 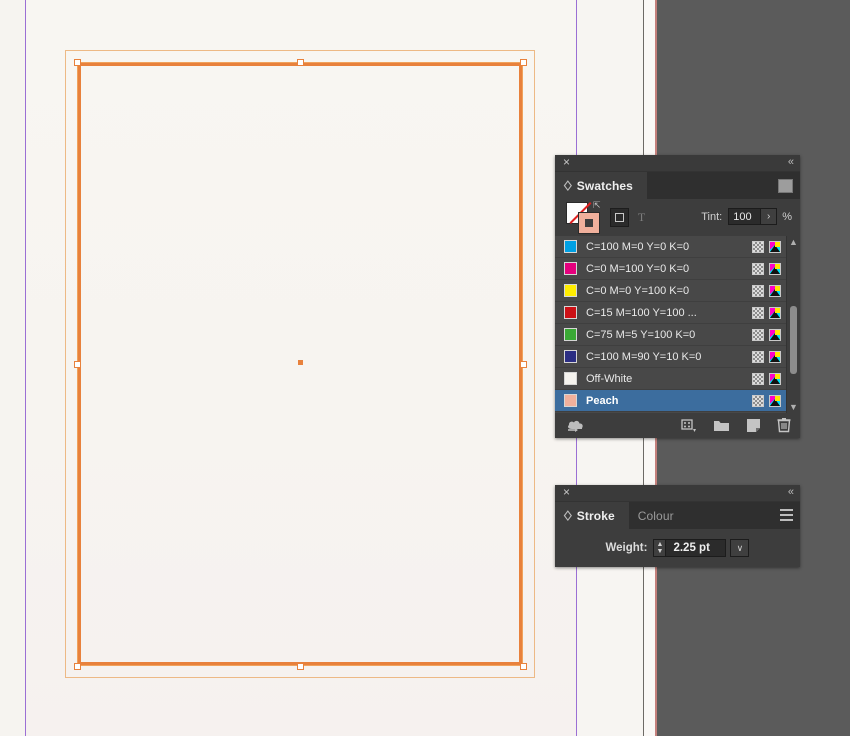 I want to click on delete-swatch-icon, so click(x=784, y=425).